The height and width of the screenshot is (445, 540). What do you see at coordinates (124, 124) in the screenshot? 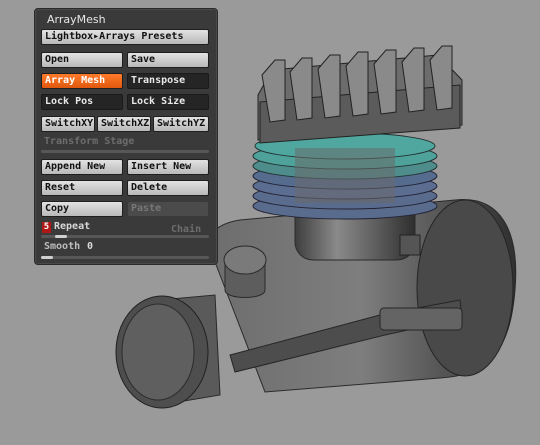
I see `switch-xz-button: SwitchXZ` at bounding box center [124, 124].